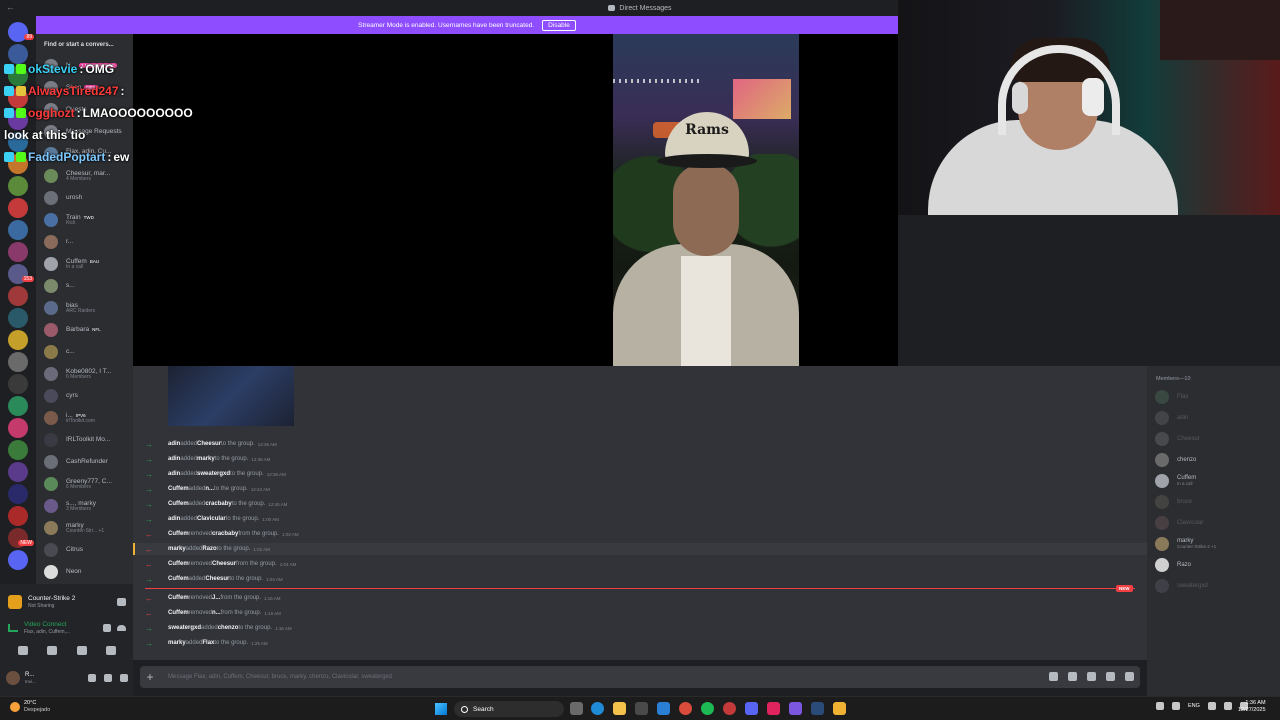  I want to click on member-item: Clavicular, so click(1215, 523).